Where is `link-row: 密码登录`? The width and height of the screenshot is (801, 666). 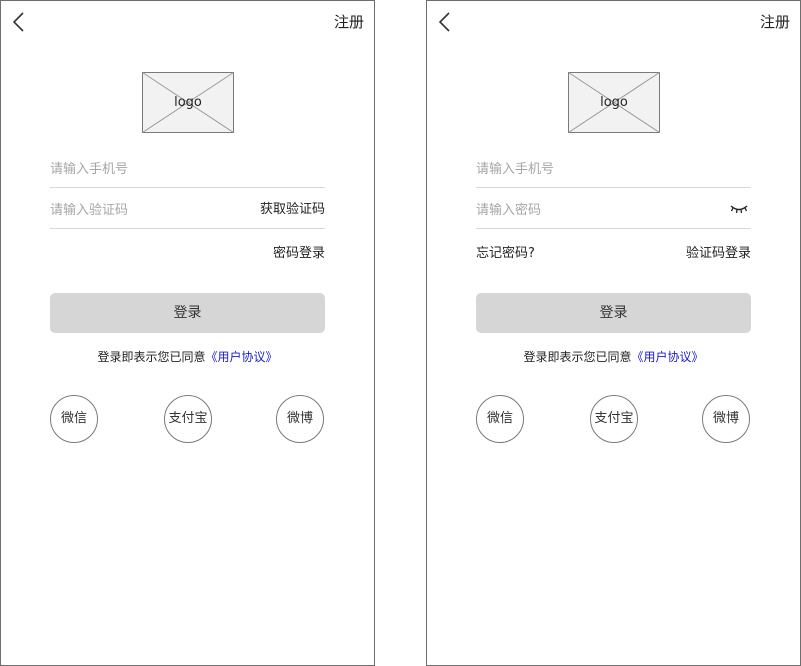 link-row: 密码登录 is located at coordinates (187, 254).